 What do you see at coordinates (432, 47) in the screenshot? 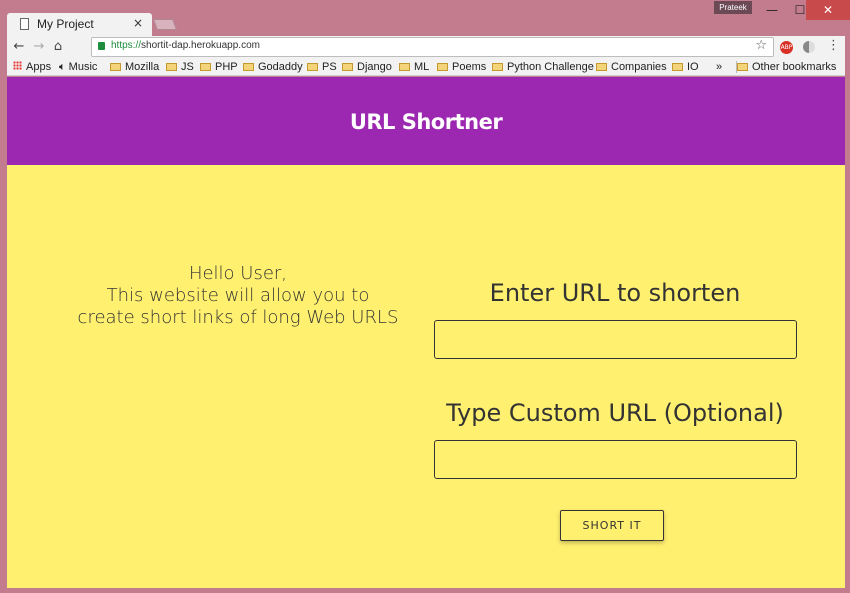
I see `address-bar: https://shortit-dap.herokuapp.com ☆` at bounding box center [432, 47].